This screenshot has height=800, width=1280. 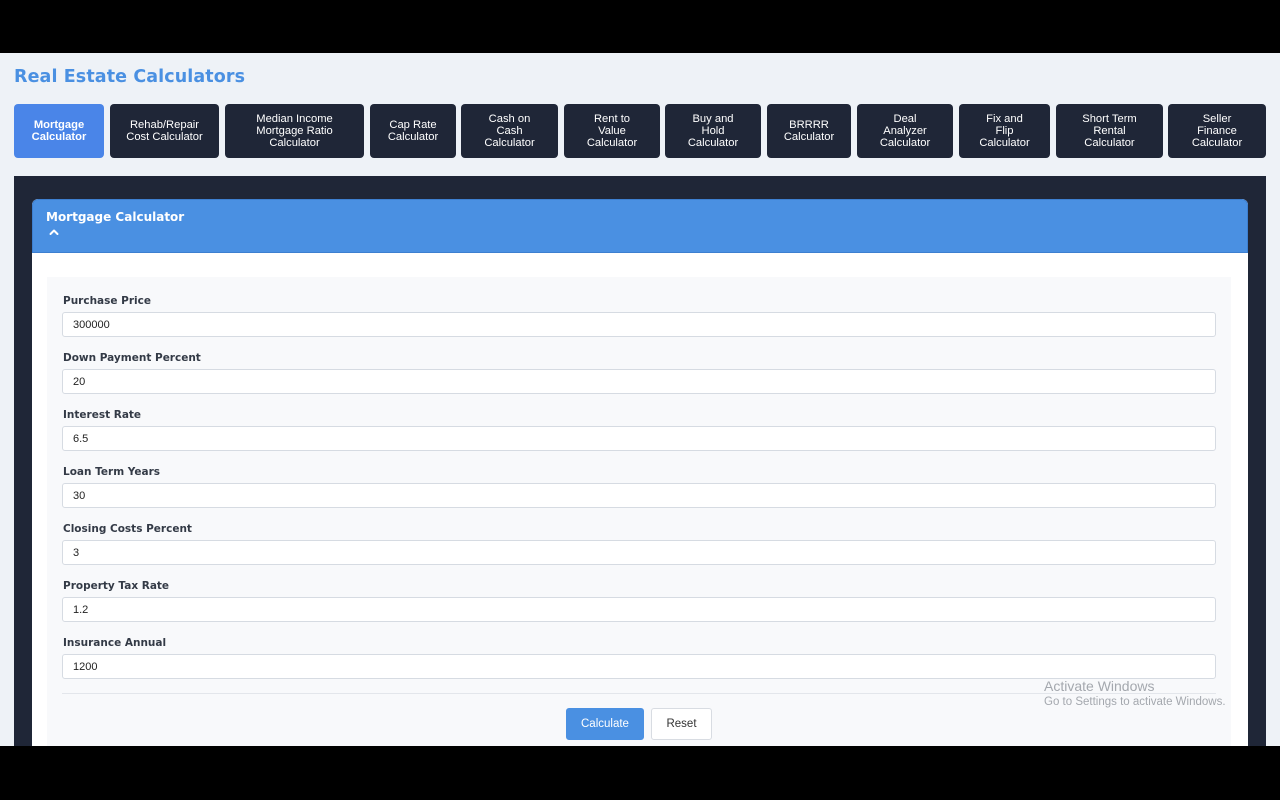 I want to click on insurance-annual-input, so click(x=639, y=666).